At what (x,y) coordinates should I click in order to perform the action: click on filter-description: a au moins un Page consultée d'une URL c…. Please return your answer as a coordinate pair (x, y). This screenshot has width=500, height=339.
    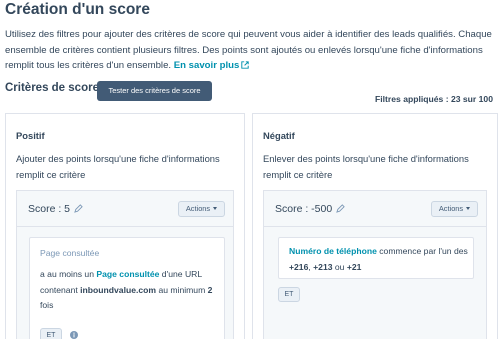
    Looking at the image, I should click on (130, 290).